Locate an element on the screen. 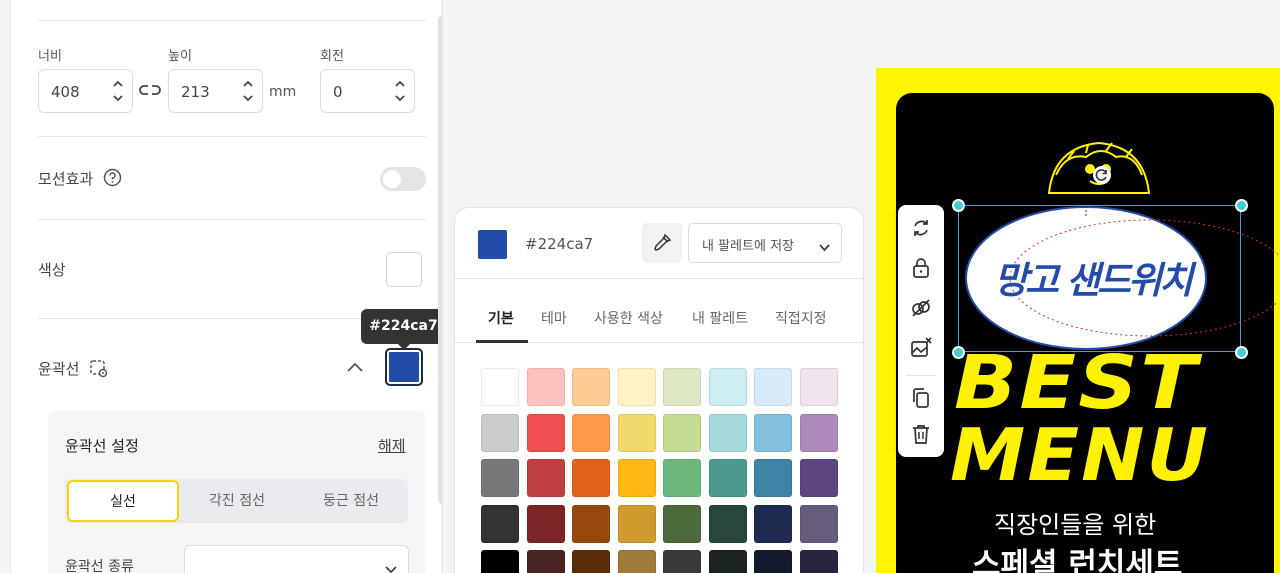 Image resolution: width=1280 pixels, height=573 pixels. stroke-style-round-dash: 둥근 점선 is located at coordinates (351, 501).